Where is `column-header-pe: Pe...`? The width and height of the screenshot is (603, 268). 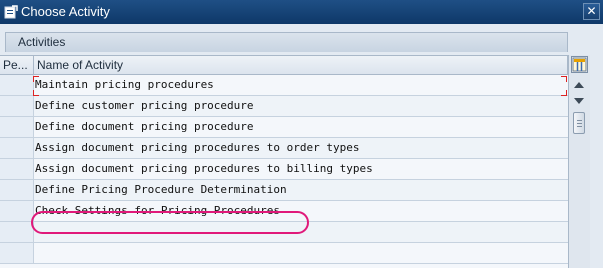 column-header-pe: Pe... is located at coordinates (17, 65).